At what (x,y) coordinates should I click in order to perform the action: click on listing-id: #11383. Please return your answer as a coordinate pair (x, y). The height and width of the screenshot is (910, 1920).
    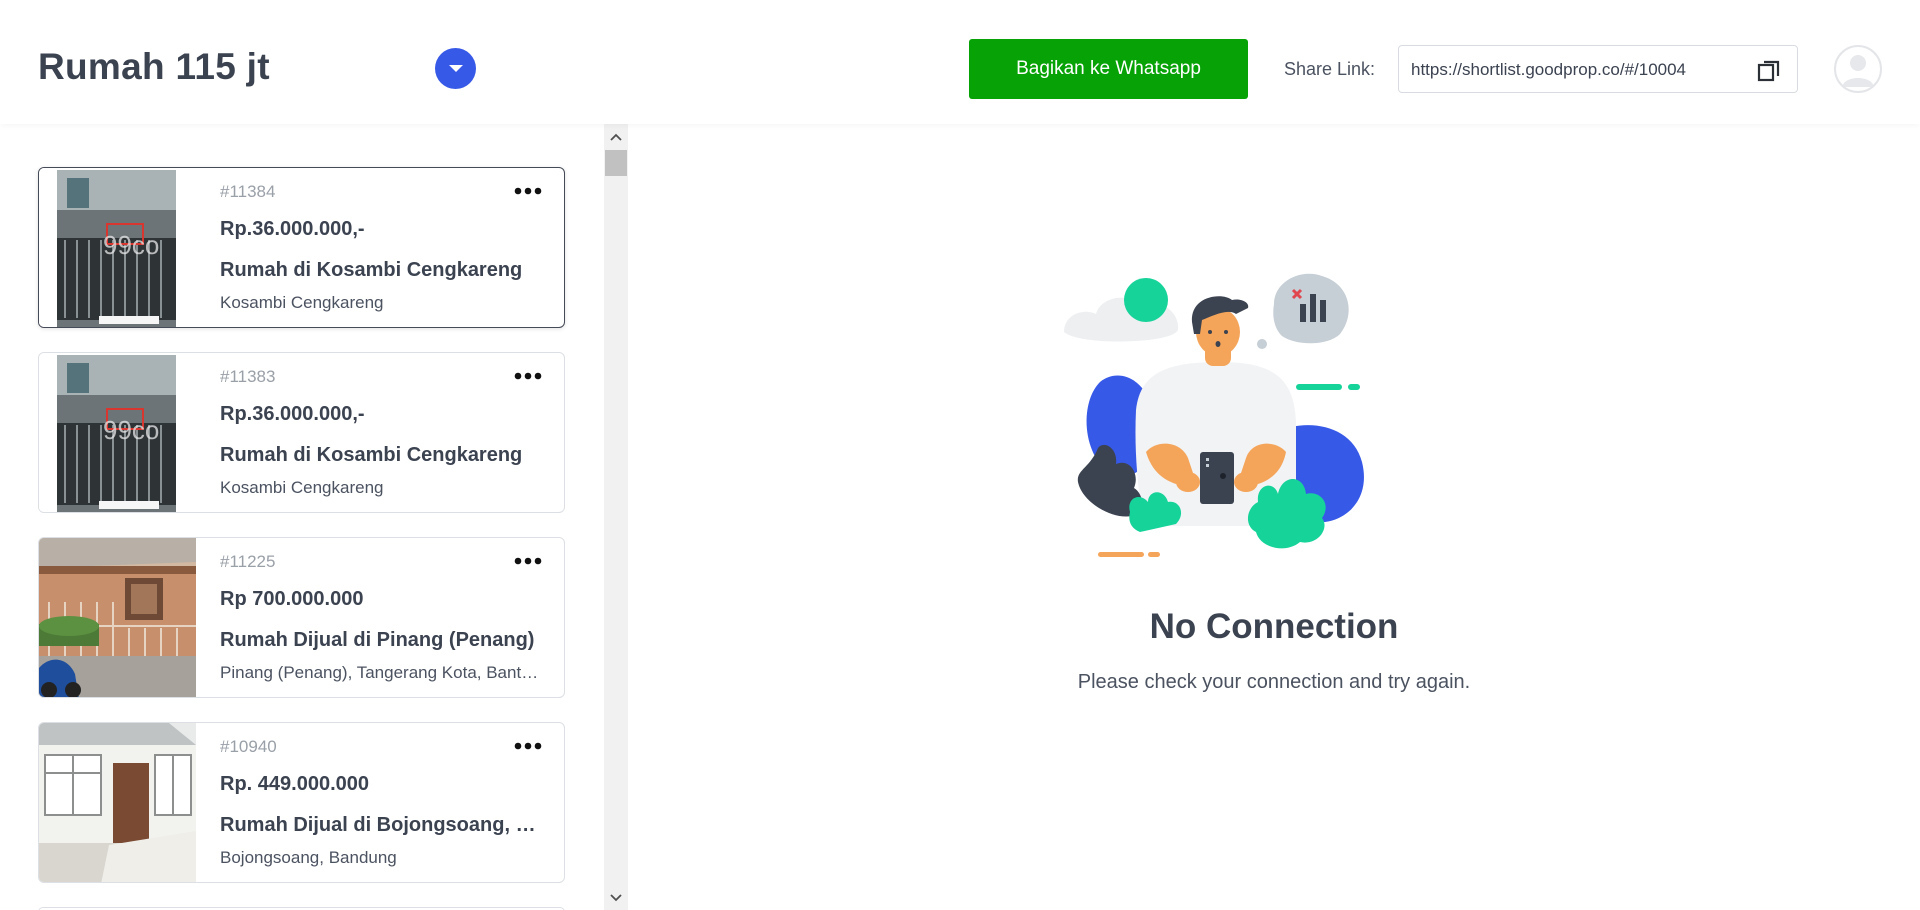
    Looking at the image, I should click on (248, 376).